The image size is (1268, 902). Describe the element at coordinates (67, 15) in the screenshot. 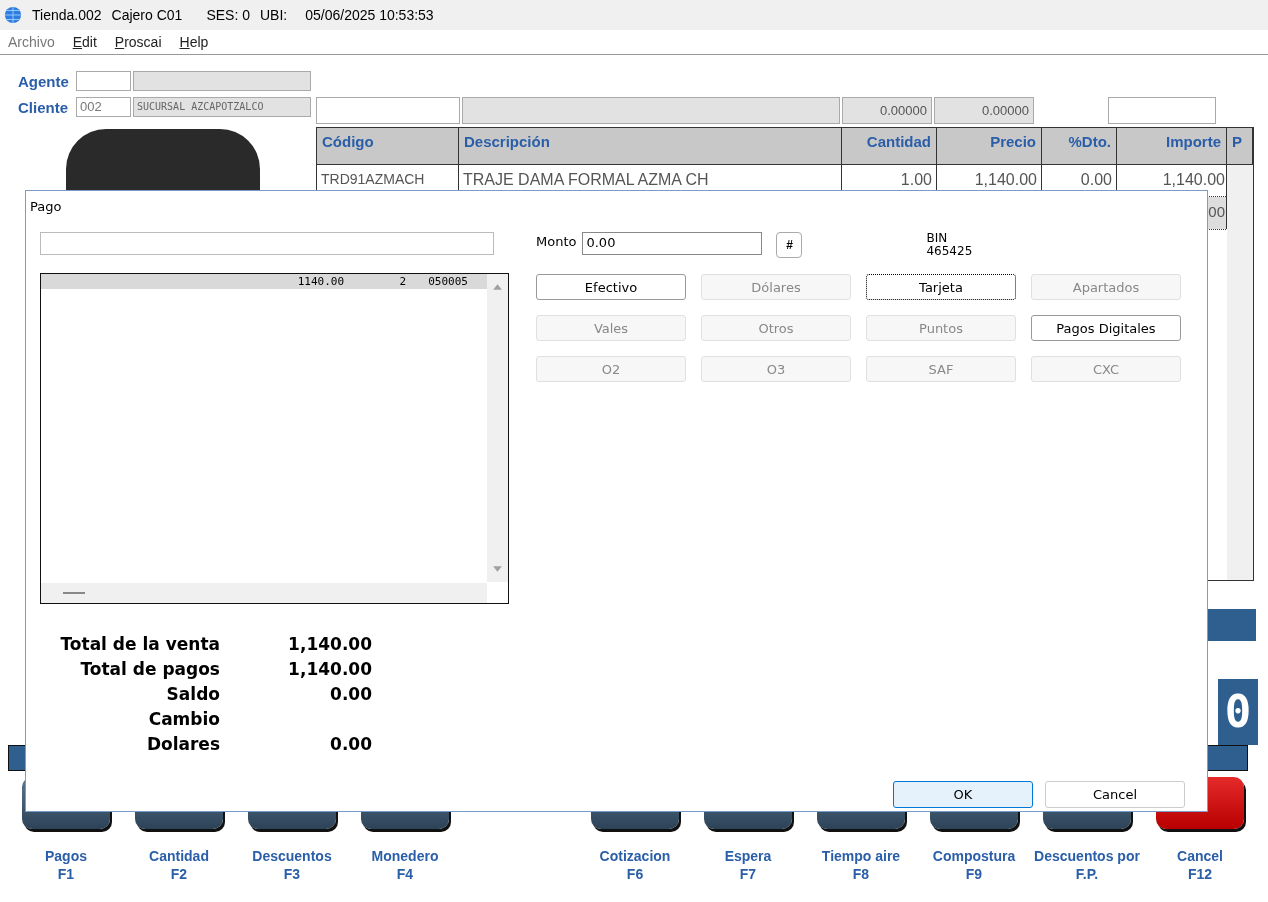

I see `window-title: Tienda.002` at that location.